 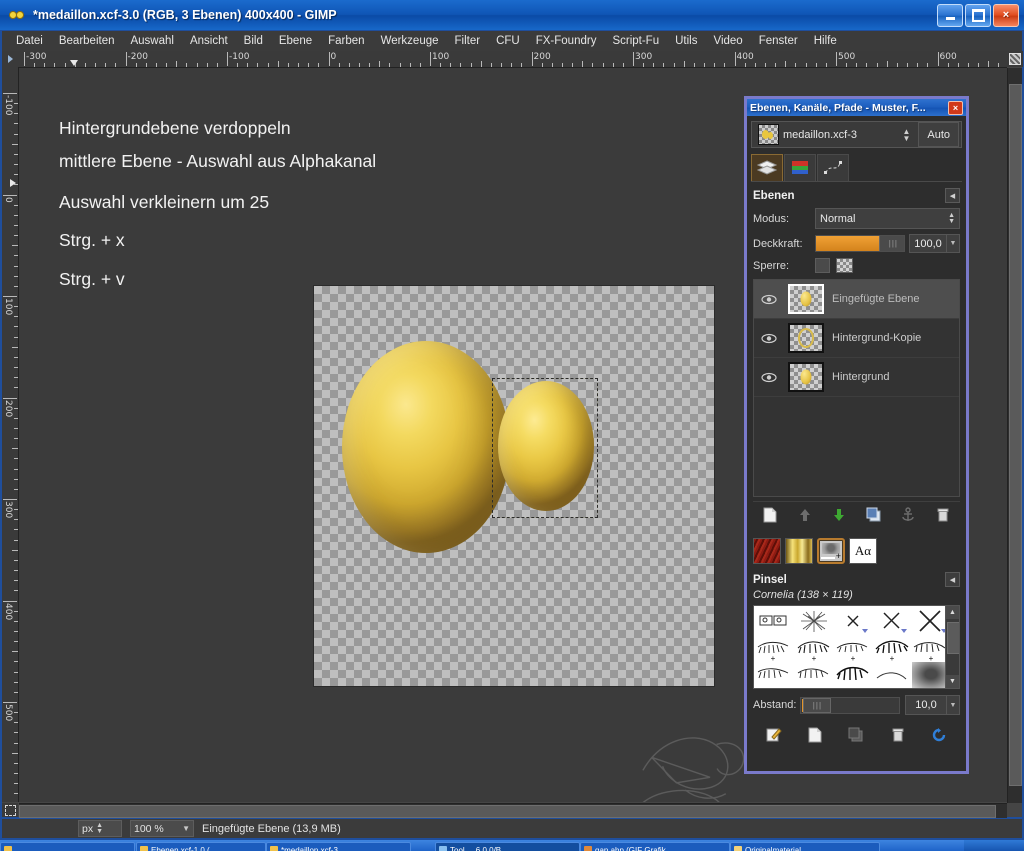 I want to click on spacing-value: 10,0, so click(x=926, y=705).